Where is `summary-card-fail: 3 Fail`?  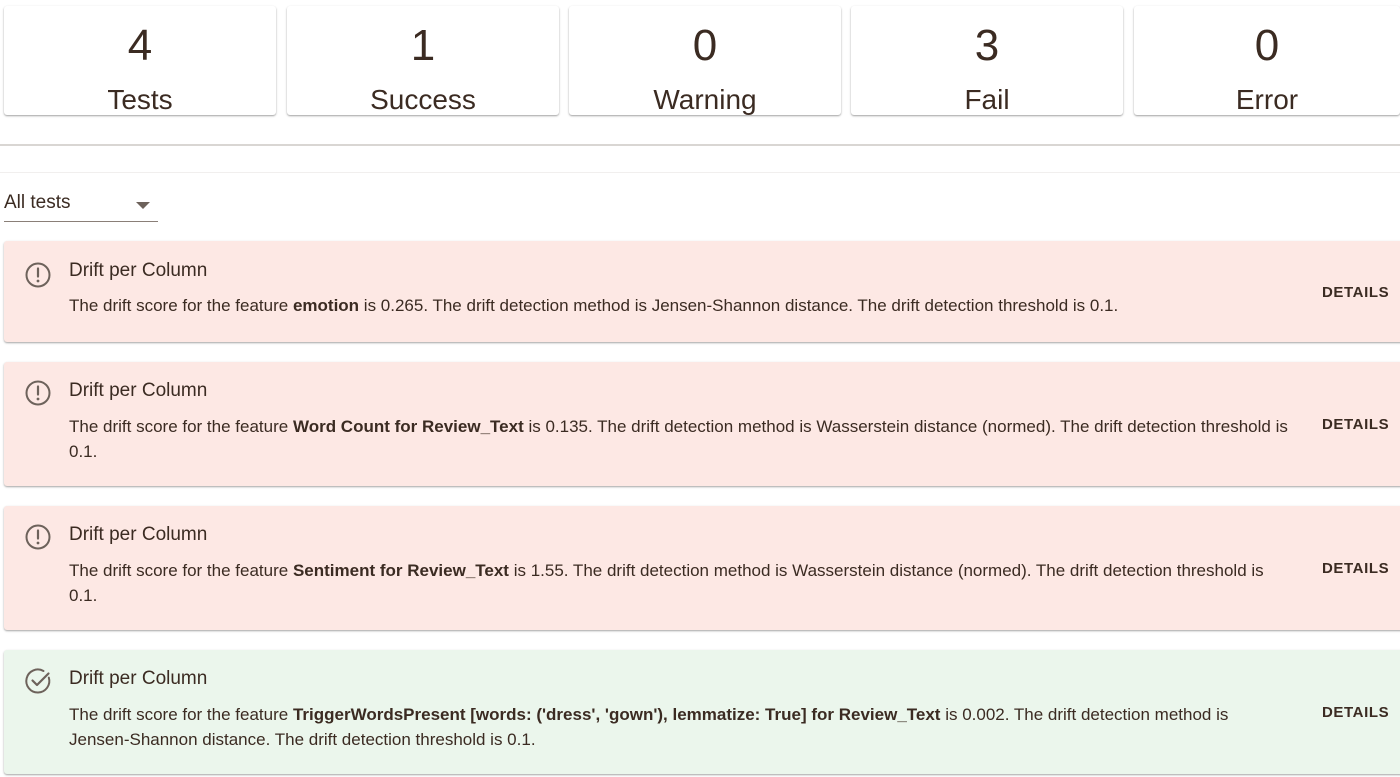 summary-card-fail: 3 Fail is located at coordinates (987, 60).